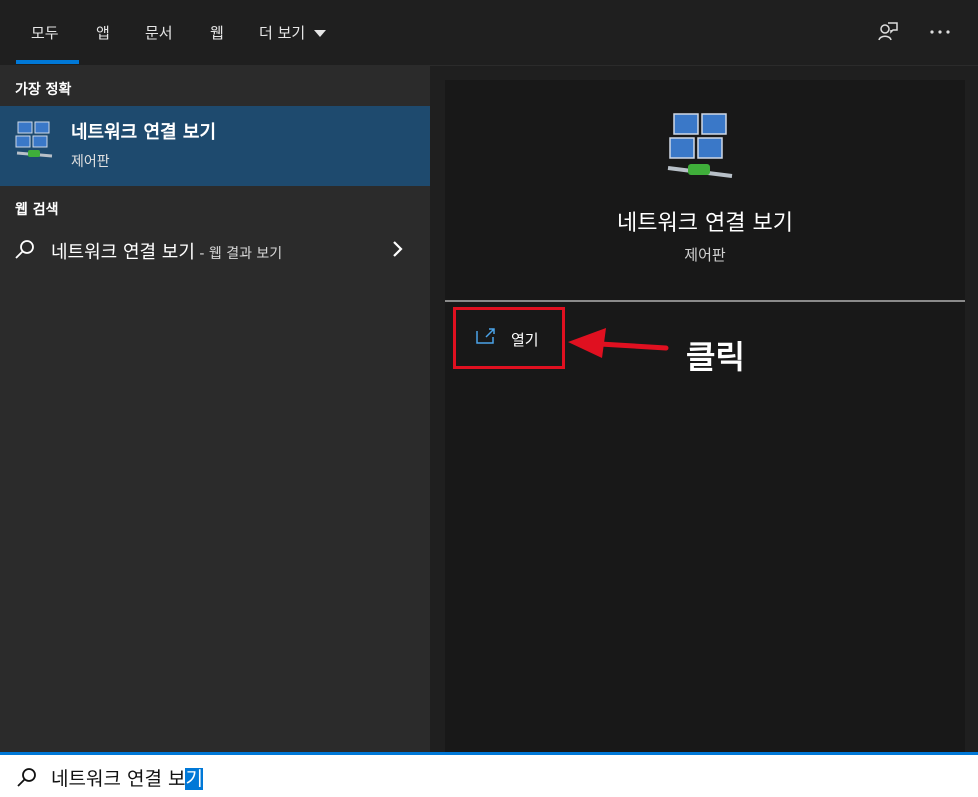  I want to click on web-search-query: 네트워크 연결 보기 - 웹 결과 보기, so click(166, 251).